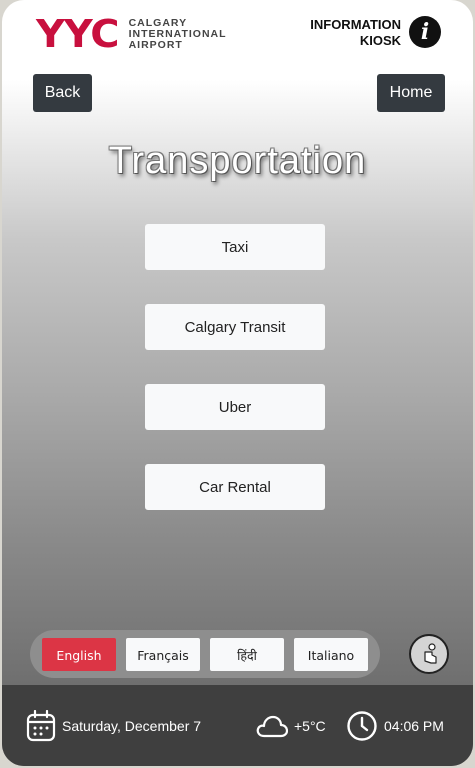 This screenshot has height=768, width=475. I want to click on back-button: Back, so click(62, 93).